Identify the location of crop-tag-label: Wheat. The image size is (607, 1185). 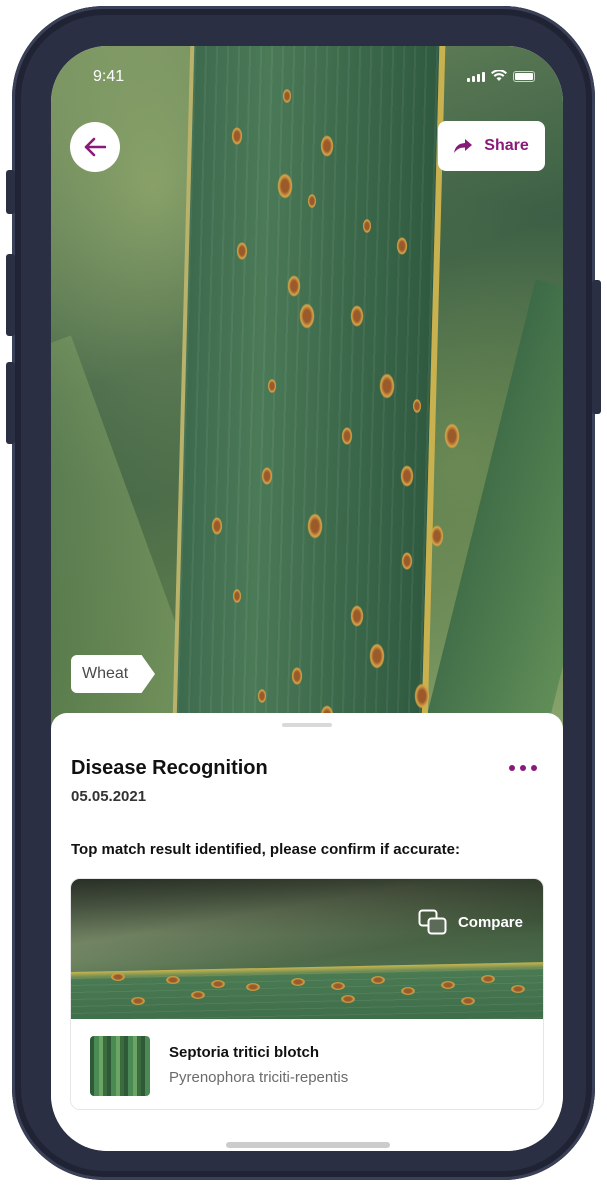
(105, 673).